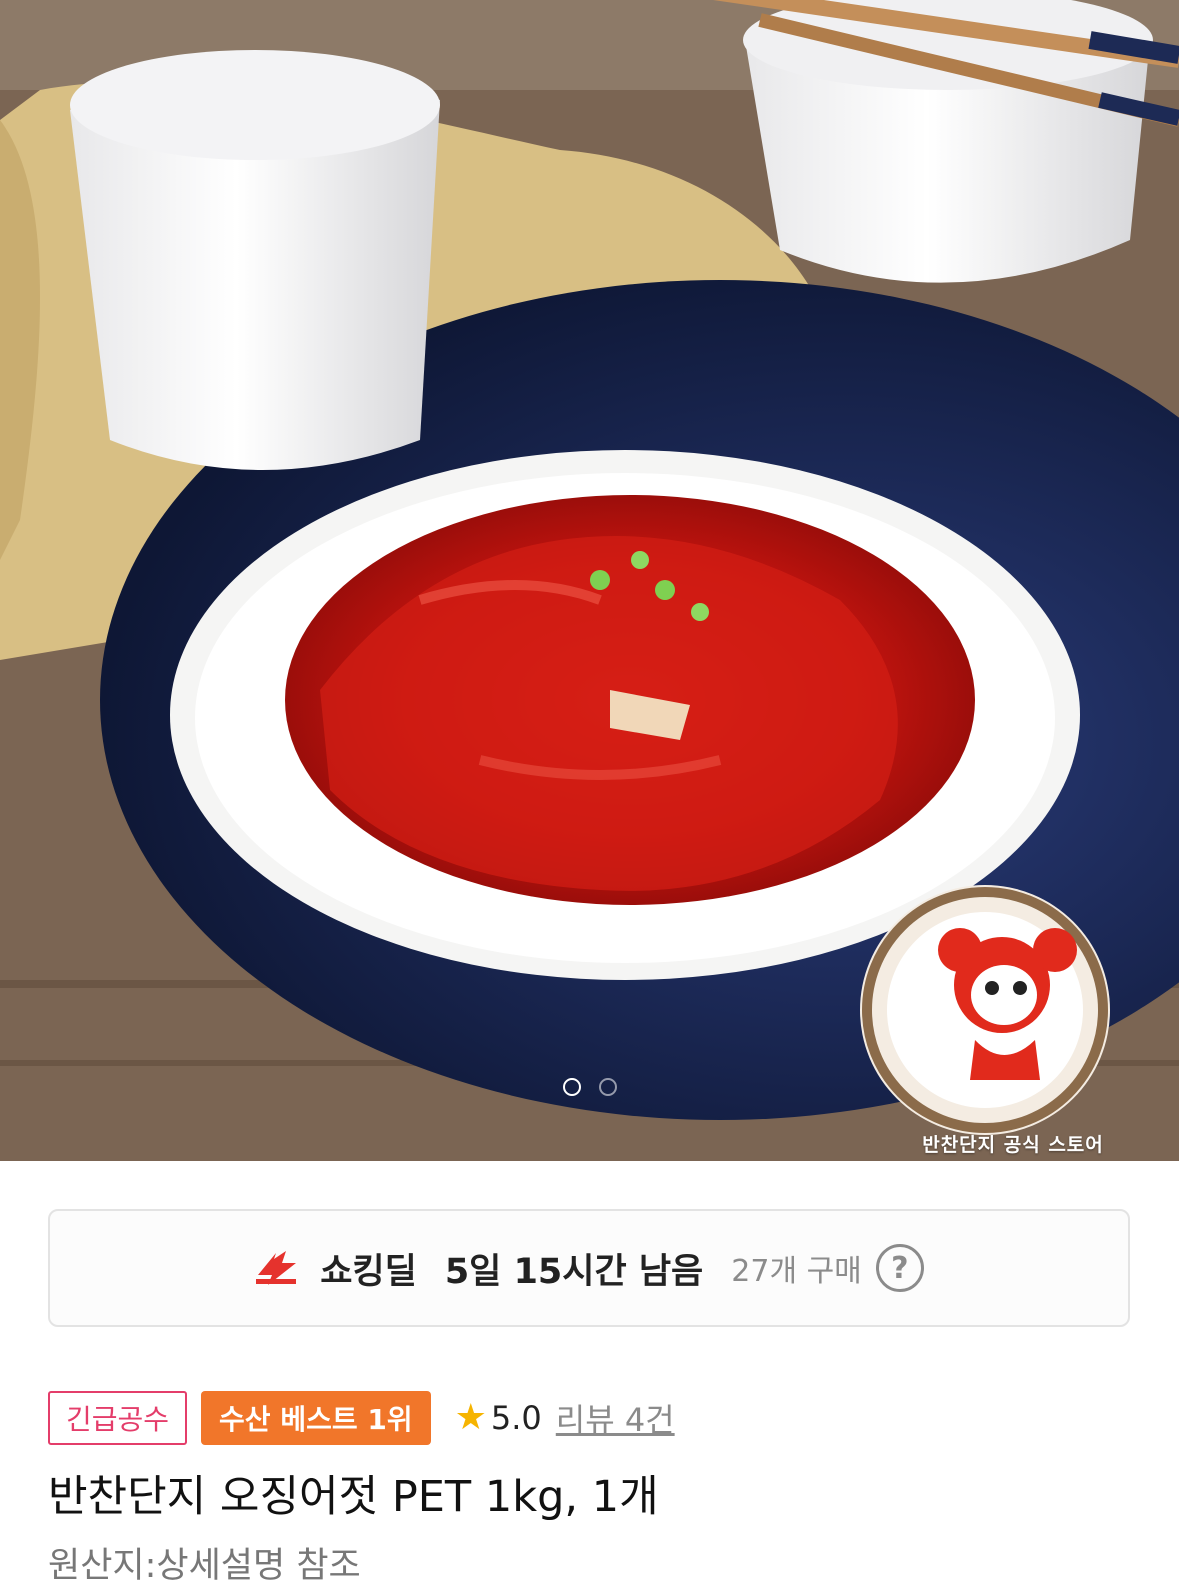 Image resolution: width=1179 pixels, height=1589 pixels. I want to click on help-icon: ?, so click(899, 1268).